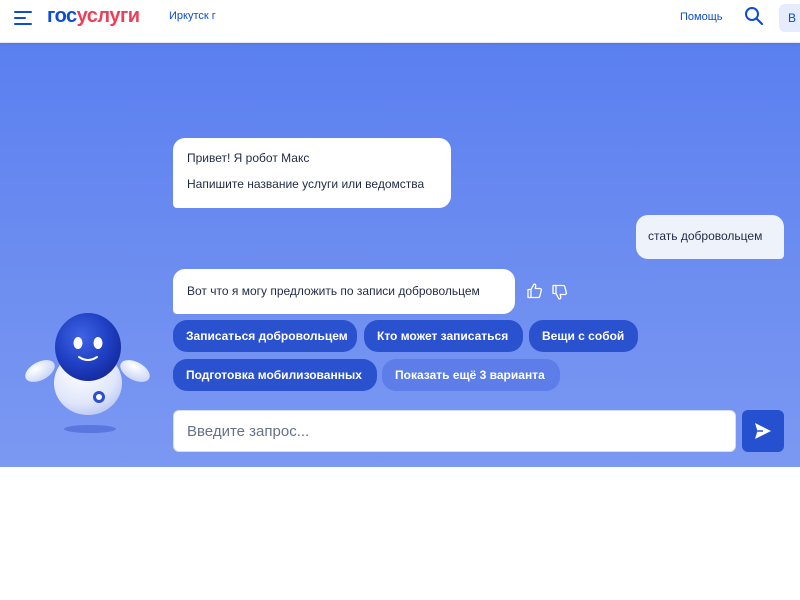  What do you see at coordinates (701, 17) in the screenshot?
I see `help-link: Помощь` at bounding box center [701, 17].